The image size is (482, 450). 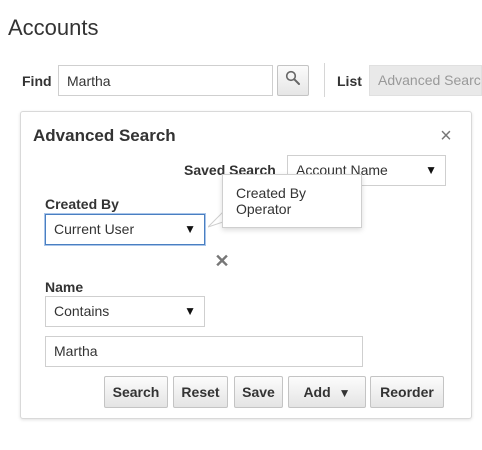 I want to click on name-operator-select: Contains ▼, so click(x=125, y=311).